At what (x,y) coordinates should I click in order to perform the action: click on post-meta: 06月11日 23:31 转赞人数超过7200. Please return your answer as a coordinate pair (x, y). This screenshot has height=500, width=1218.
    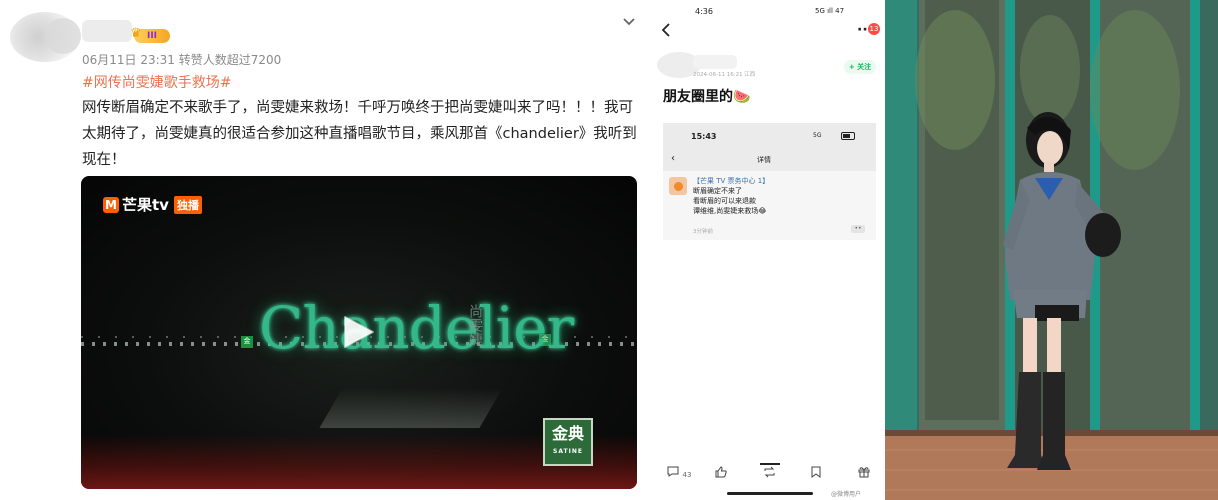
    Looking at the image, I should click on (182, 60).